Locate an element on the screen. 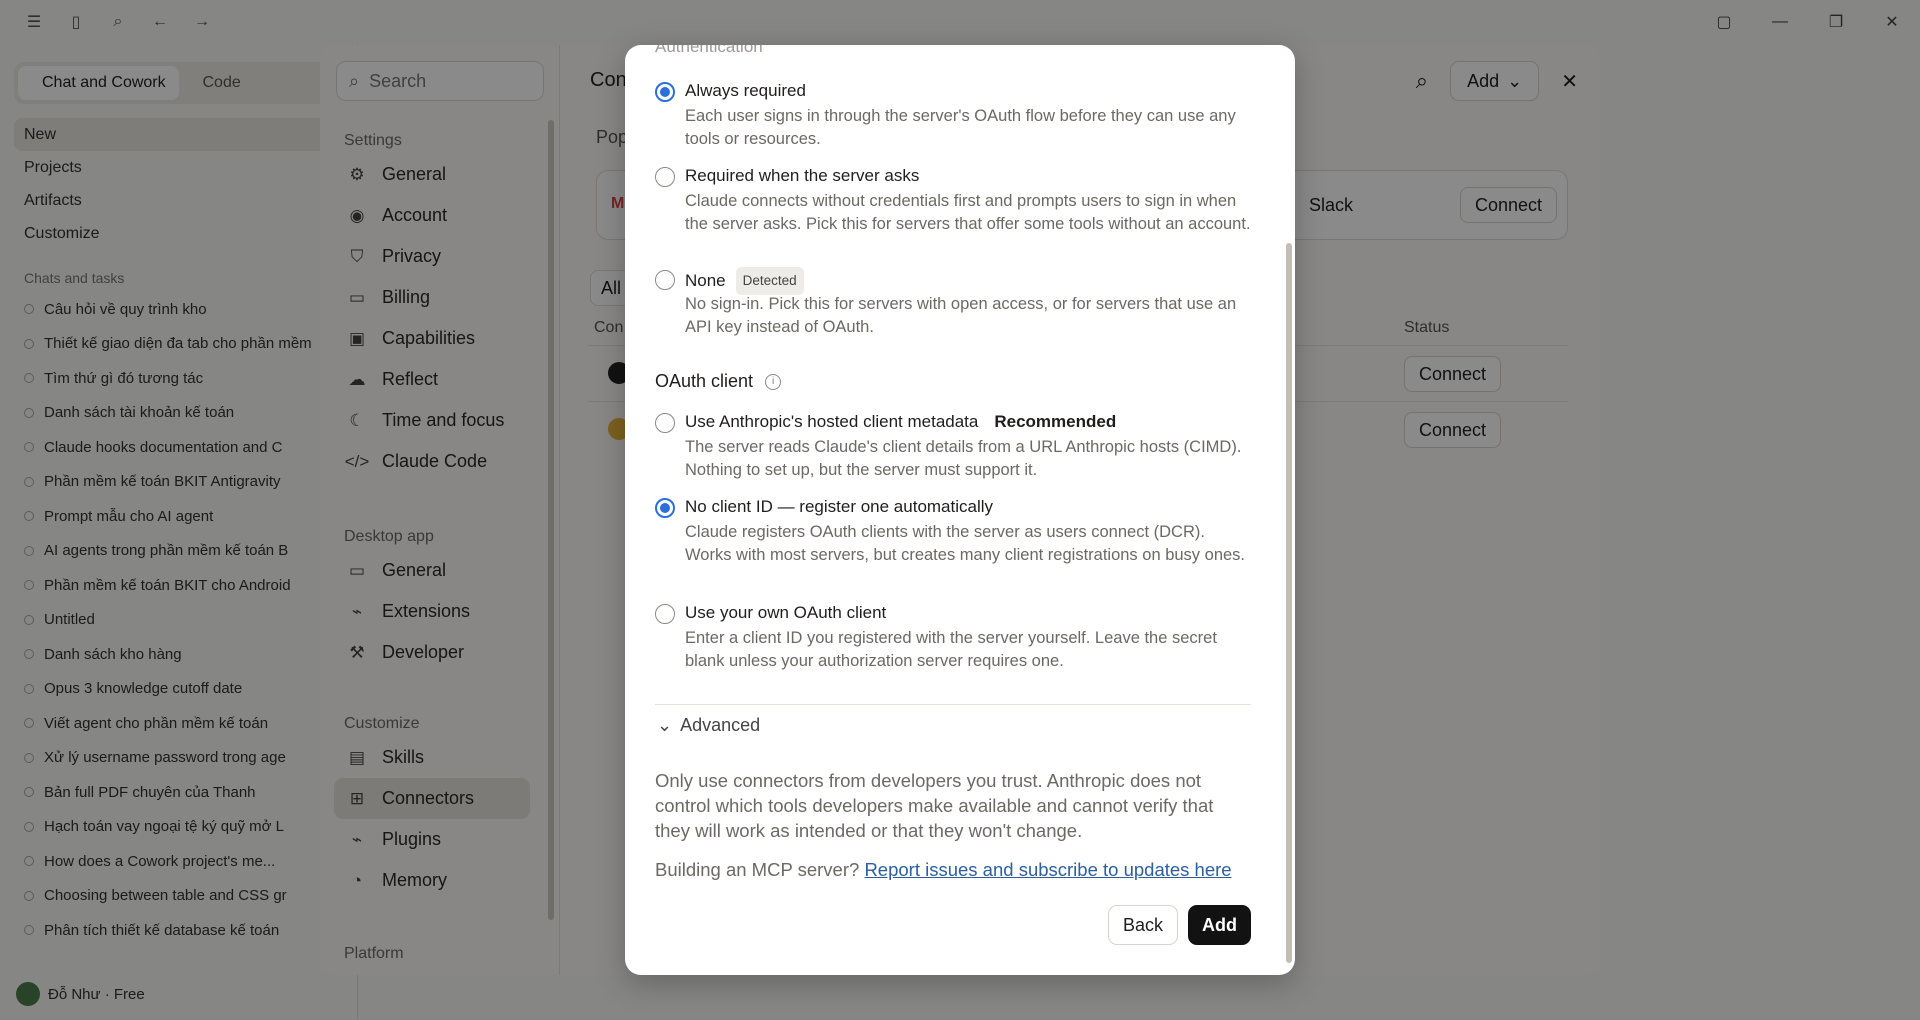  radio-when-asked is located at coordinates (665, 177).